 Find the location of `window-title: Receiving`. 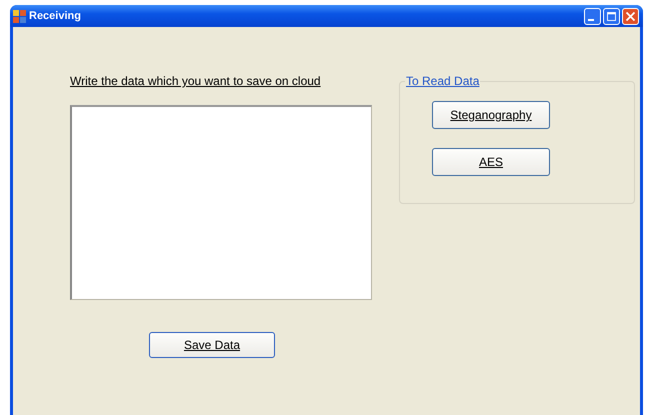

window-title: Receiving is located at coordinates (55, 16).